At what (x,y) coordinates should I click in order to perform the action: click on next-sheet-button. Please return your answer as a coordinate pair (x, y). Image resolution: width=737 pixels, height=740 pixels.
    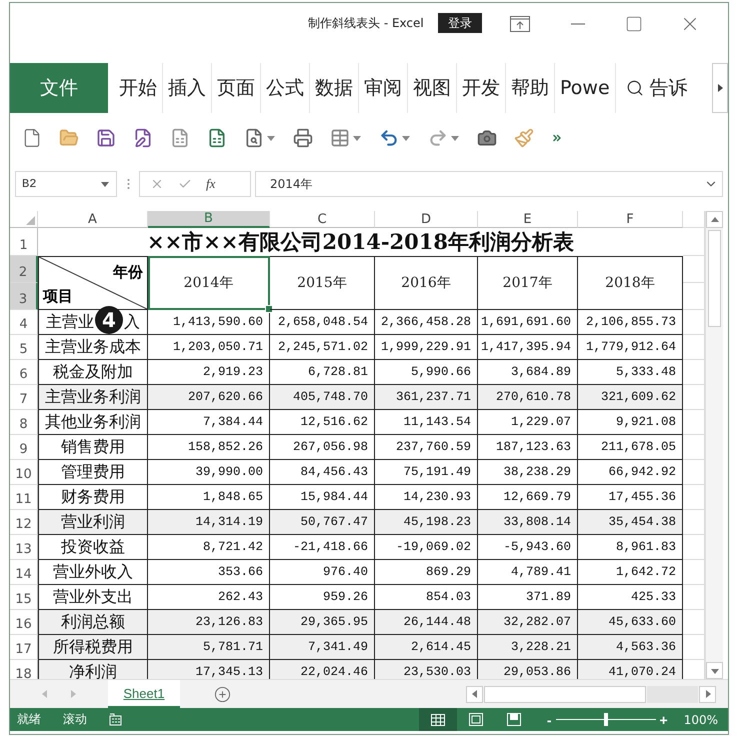
    Looking at the image, I should click on (73, 694).